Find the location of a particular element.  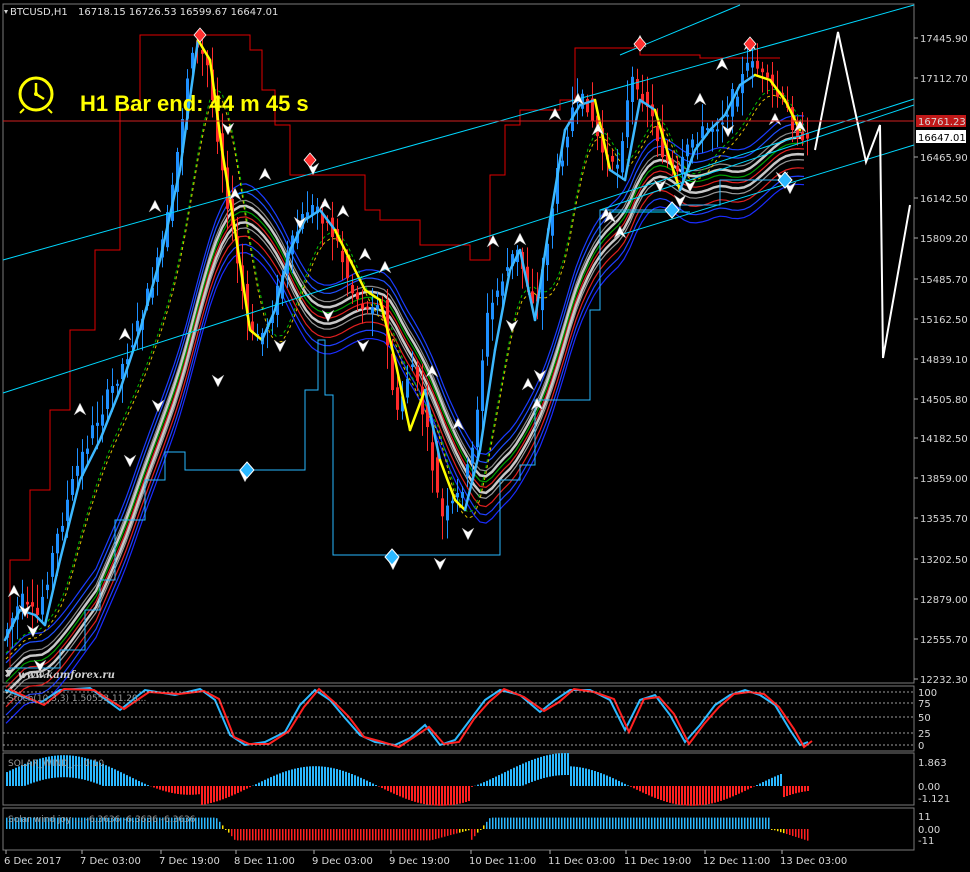

chart-header-symbol: BTCUSD,H1 is located at coordinates (39, 12).